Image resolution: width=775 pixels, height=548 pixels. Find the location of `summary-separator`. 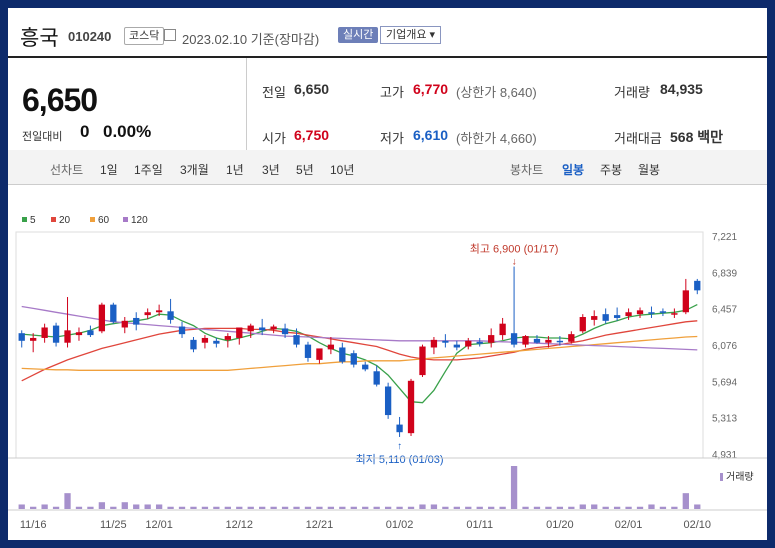

summary-separator is located at coordinates (246, 104).